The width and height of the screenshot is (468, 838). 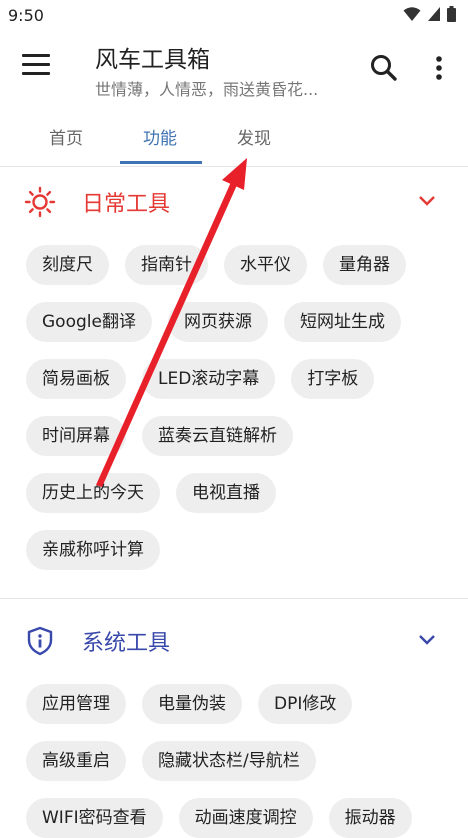 What do you see at coordinates (305, 704) in the screenshot?
I see `tool-chip-dpi-modify: DPI修改` at bounding box center [305, 704].